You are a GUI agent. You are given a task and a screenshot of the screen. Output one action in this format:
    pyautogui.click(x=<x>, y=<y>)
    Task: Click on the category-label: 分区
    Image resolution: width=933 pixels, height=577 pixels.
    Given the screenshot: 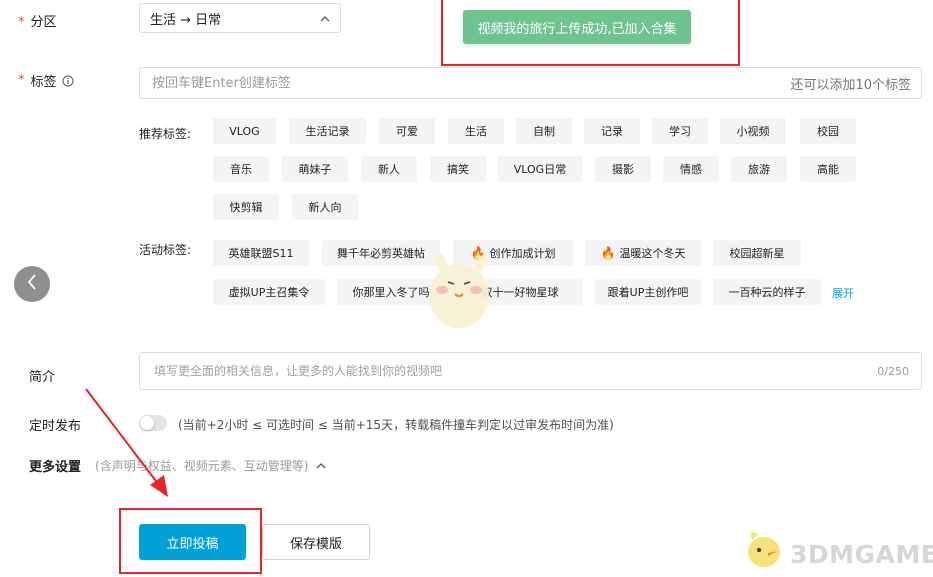 What is the action you would take?
    pyautogui.click(x=43, y=22)
    